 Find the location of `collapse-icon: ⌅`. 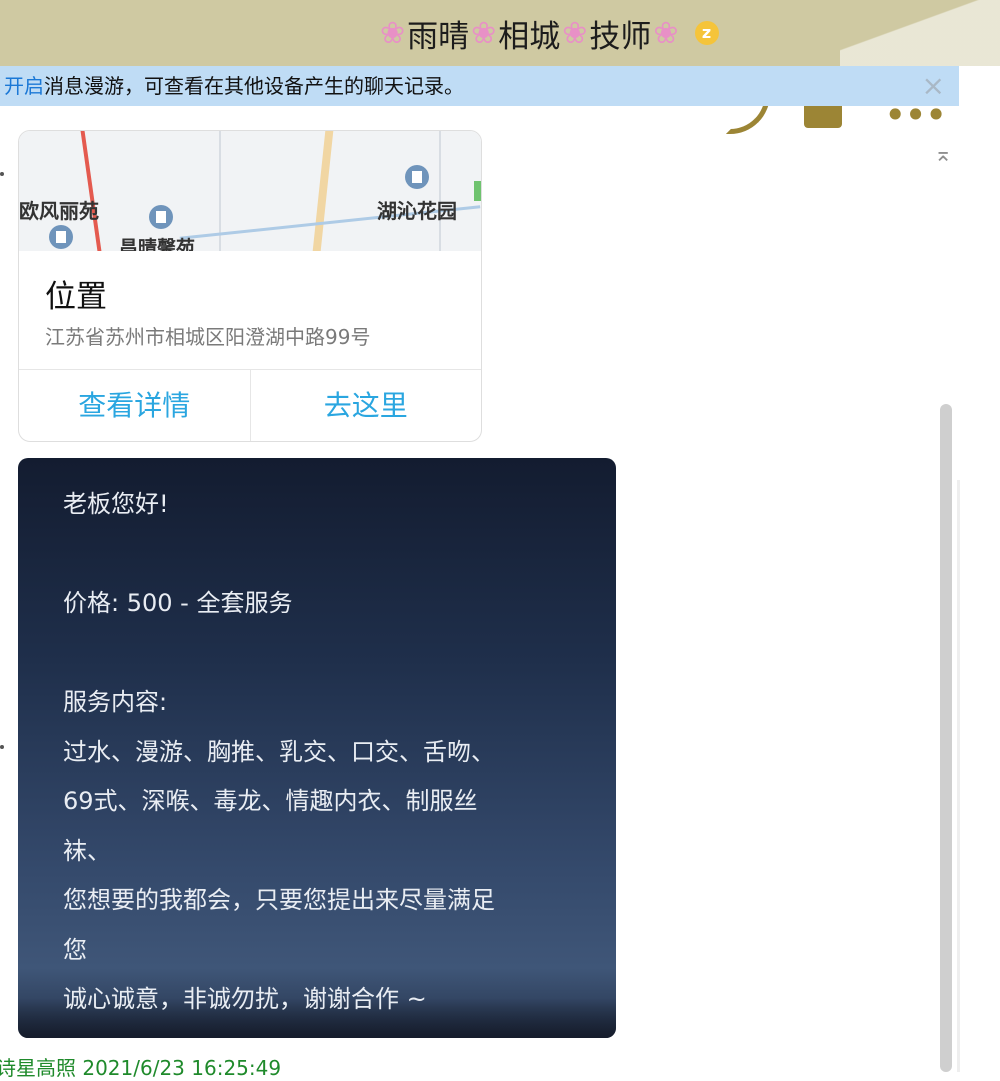

collapse-icon: ⌅ is located at coordinates (943, 154).